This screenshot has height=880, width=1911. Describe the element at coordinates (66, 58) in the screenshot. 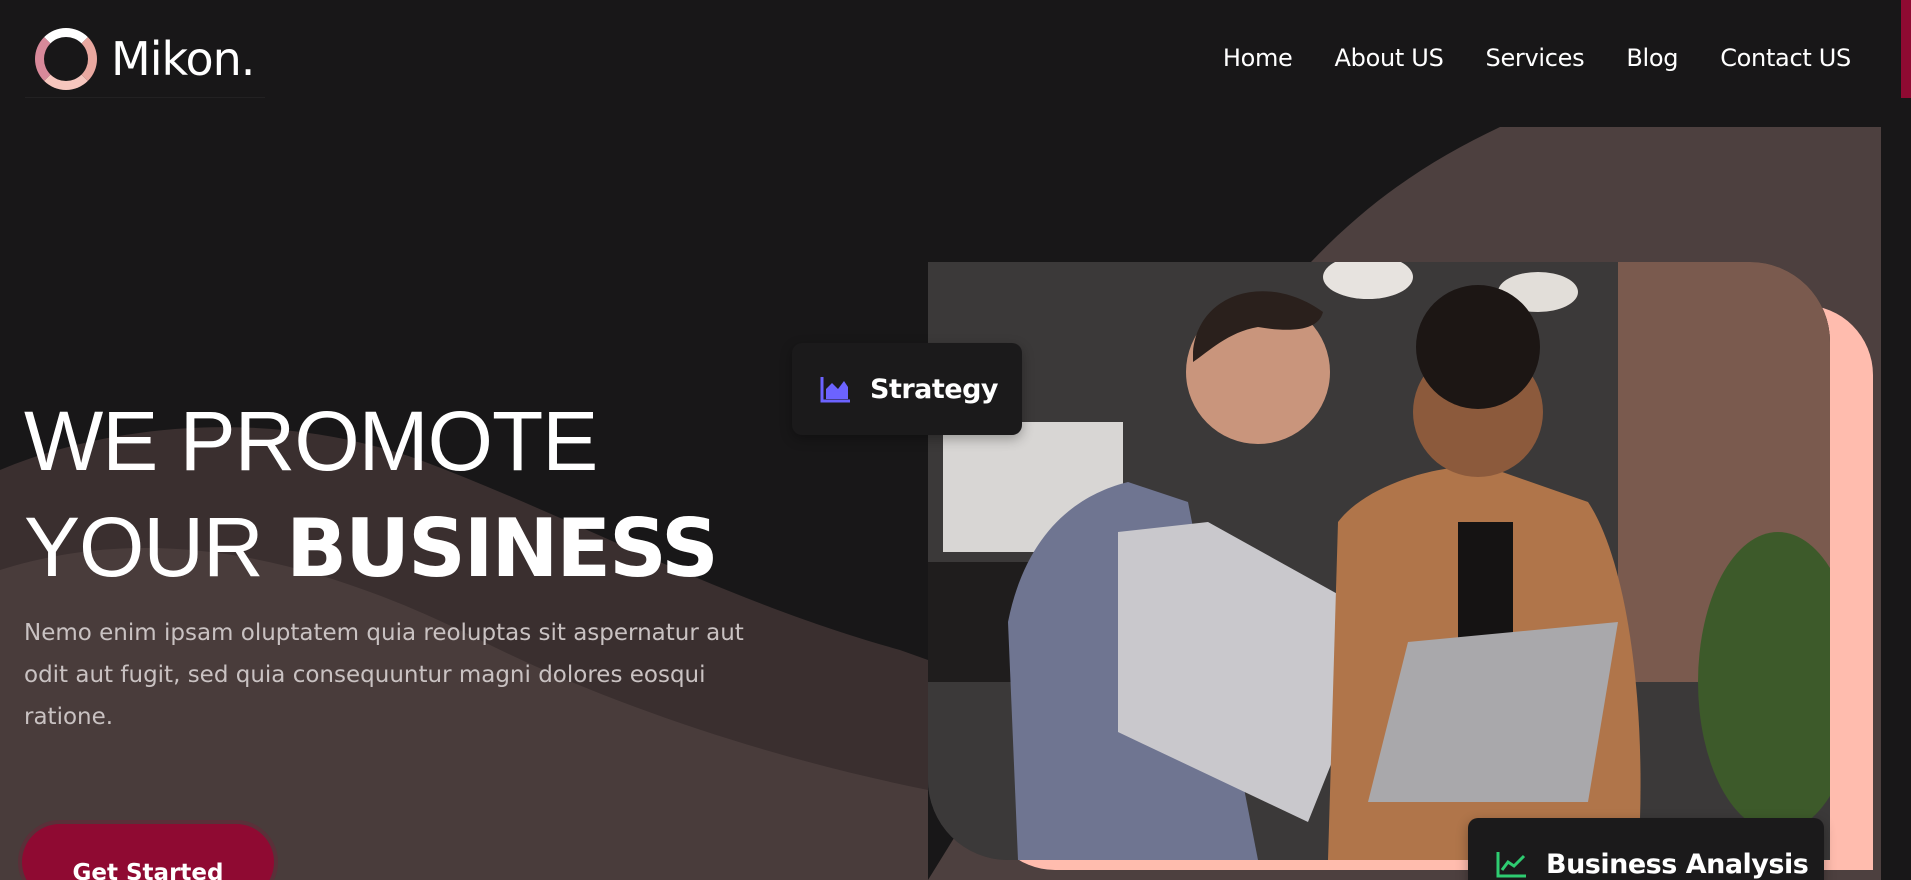

I see `logo-ring-icon` at that location.